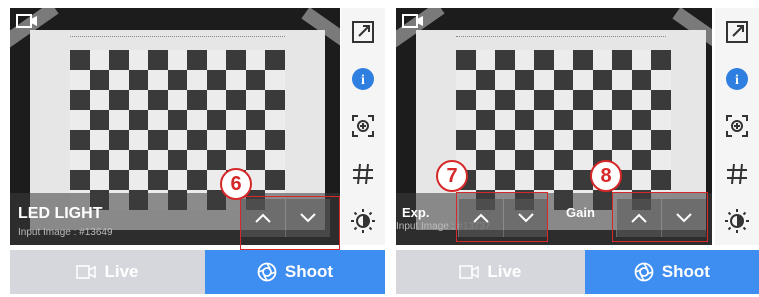 The image size is (759, 297). Describe the element at coordinates (236, 184) in the screenshot. I see `callout-badge: 6` at that location.